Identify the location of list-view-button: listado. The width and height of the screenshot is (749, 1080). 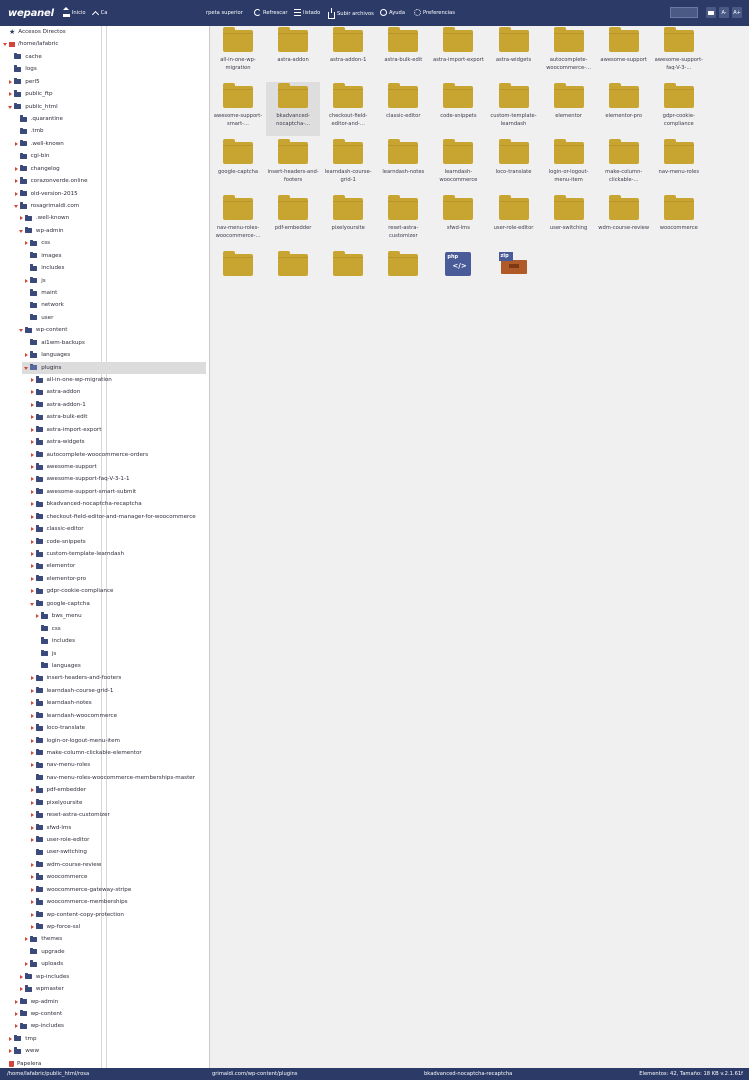
(307, 12).